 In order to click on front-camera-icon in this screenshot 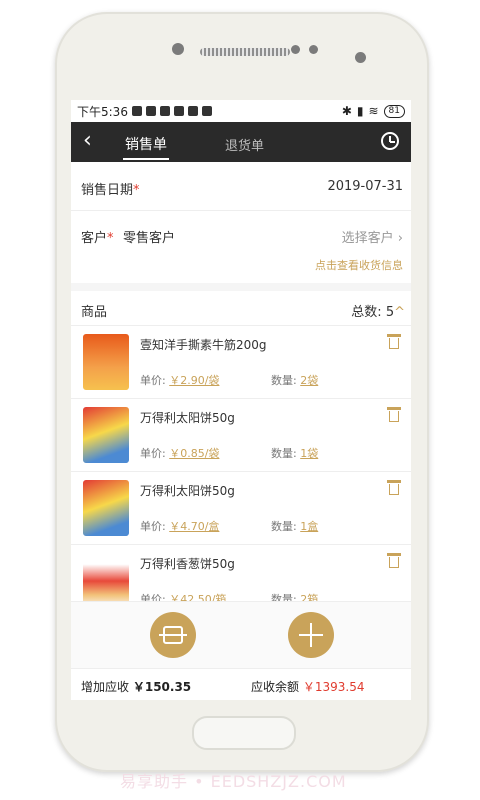, I will do `click(178, 49)`.